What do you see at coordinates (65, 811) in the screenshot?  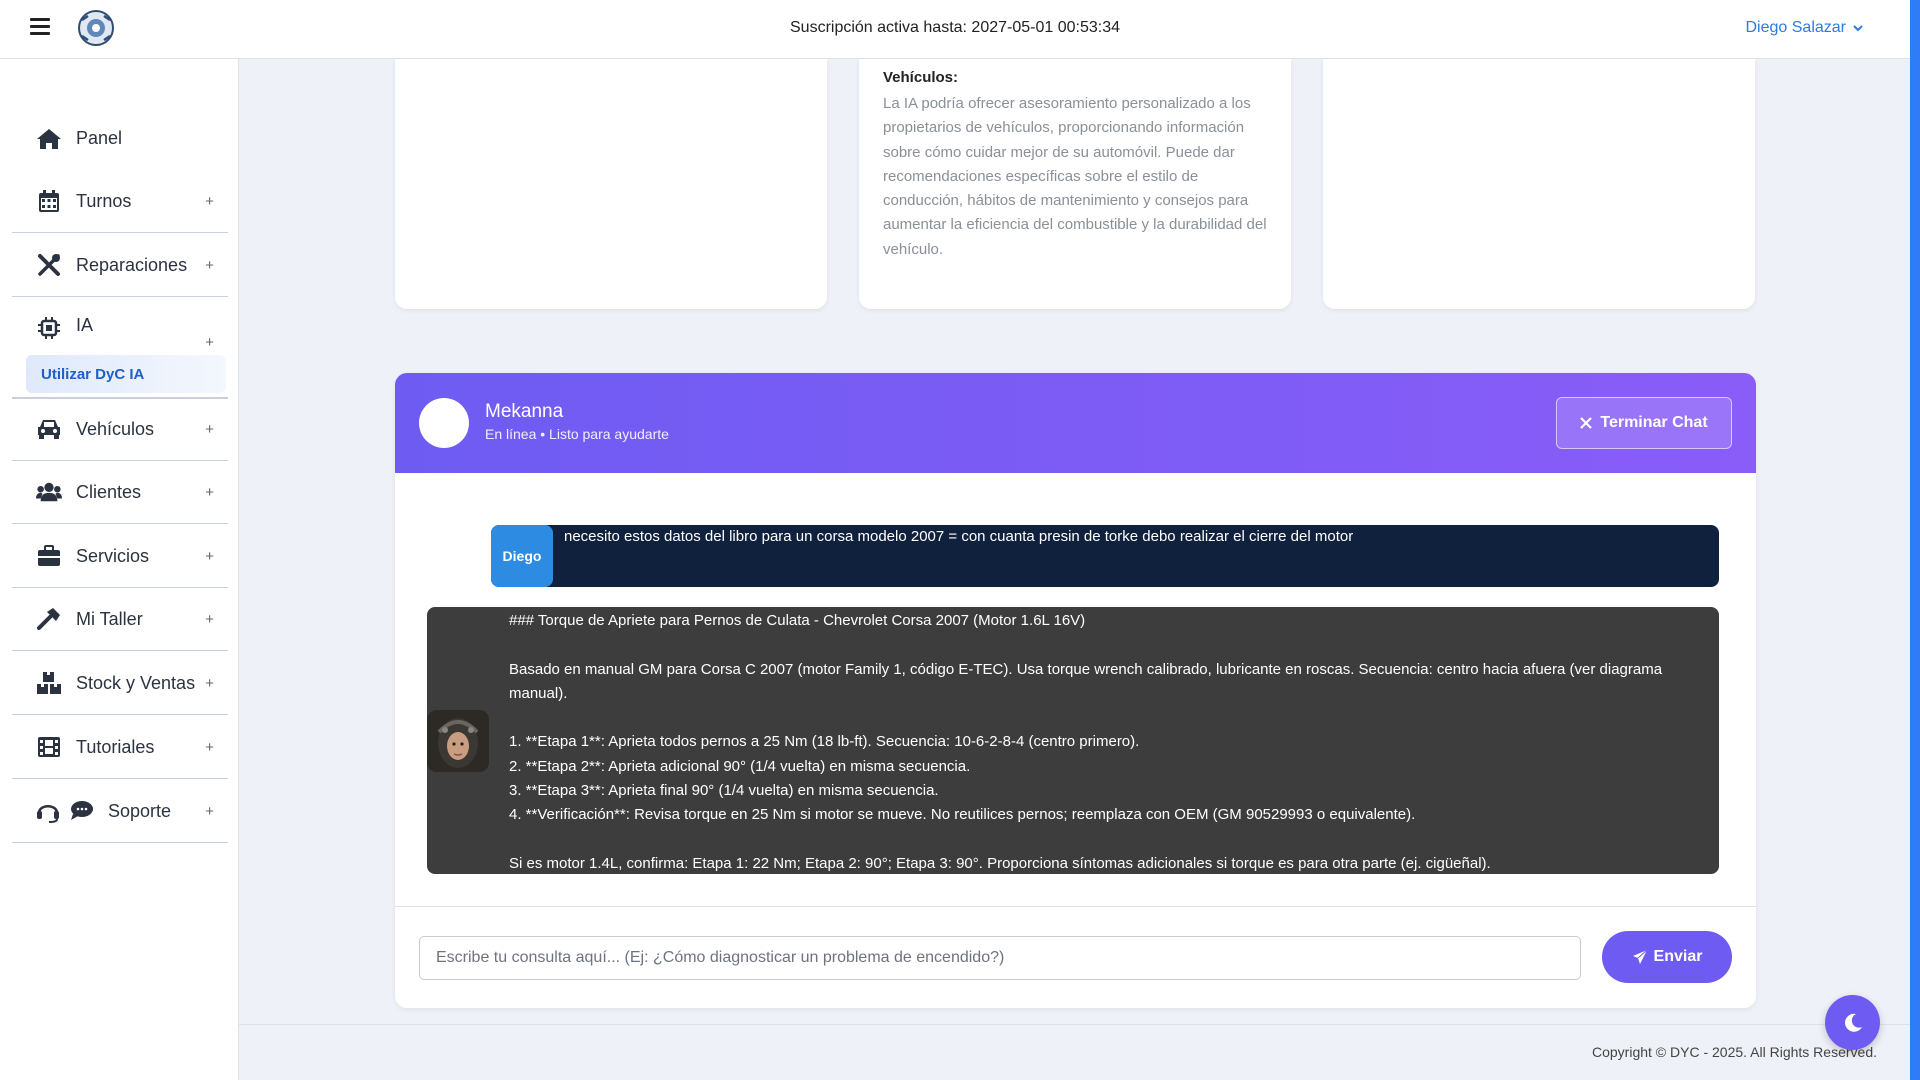 I see `headset-icon` at bounding box center [65, 811].